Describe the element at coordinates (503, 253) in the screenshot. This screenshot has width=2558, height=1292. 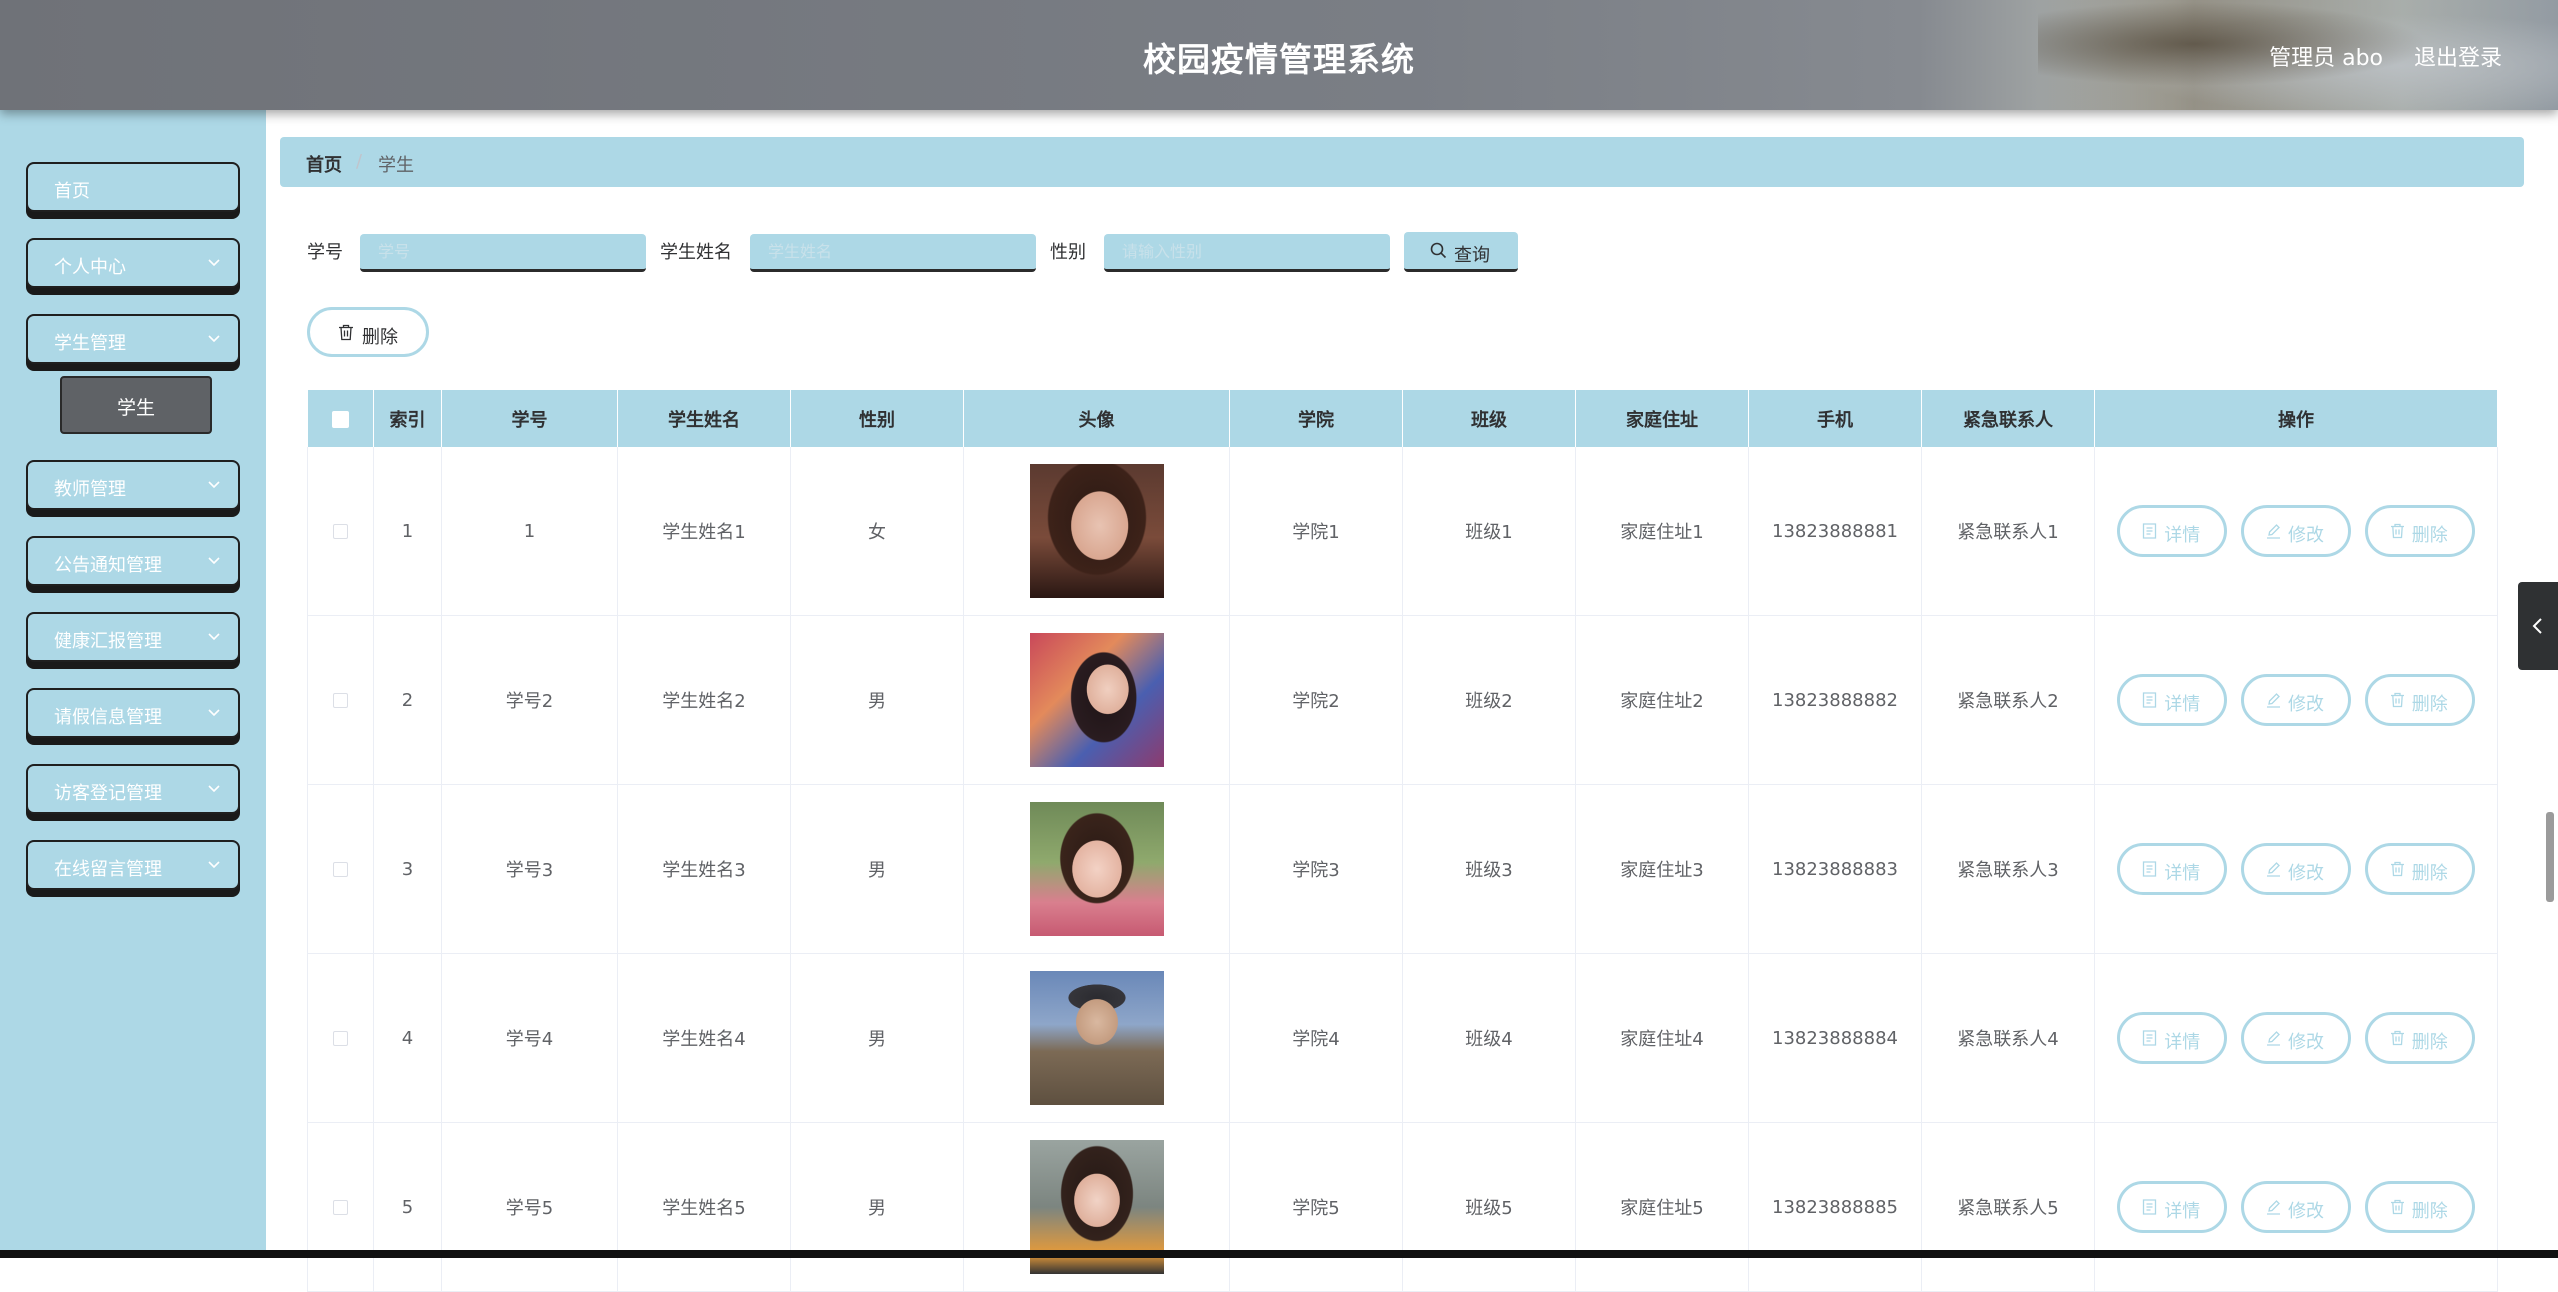
I see `student-no-input` at that location.